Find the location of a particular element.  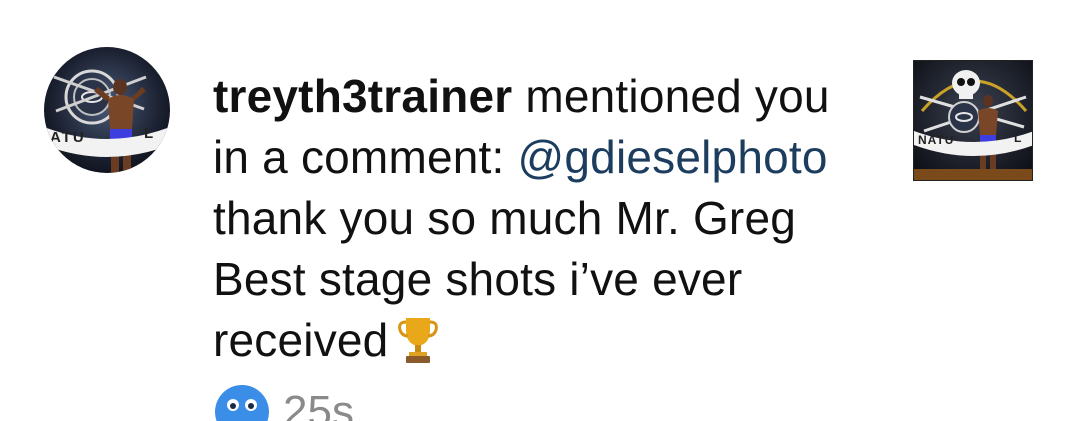

post-thumbnail-image is located at coordinates (973, 120).